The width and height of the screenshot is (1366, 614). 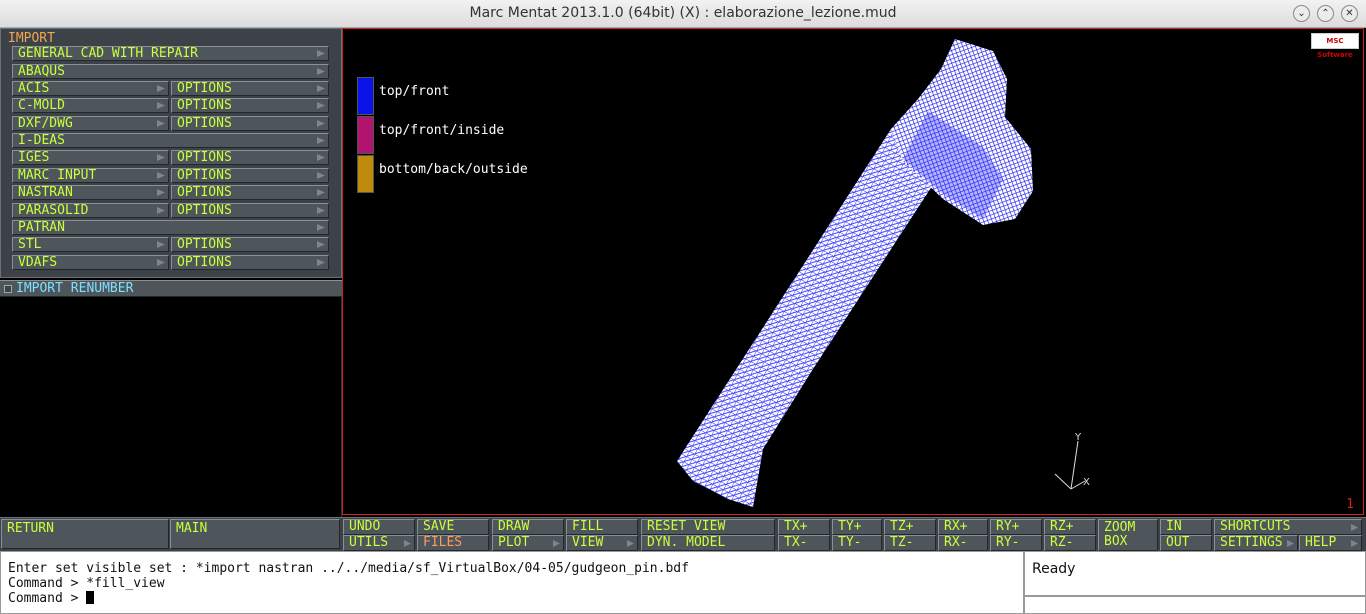 What do you see at coordinates (250, 192) in the screenshot?
I see `nastran-options-button: OPTIONS` at bounding box center [250, 192].